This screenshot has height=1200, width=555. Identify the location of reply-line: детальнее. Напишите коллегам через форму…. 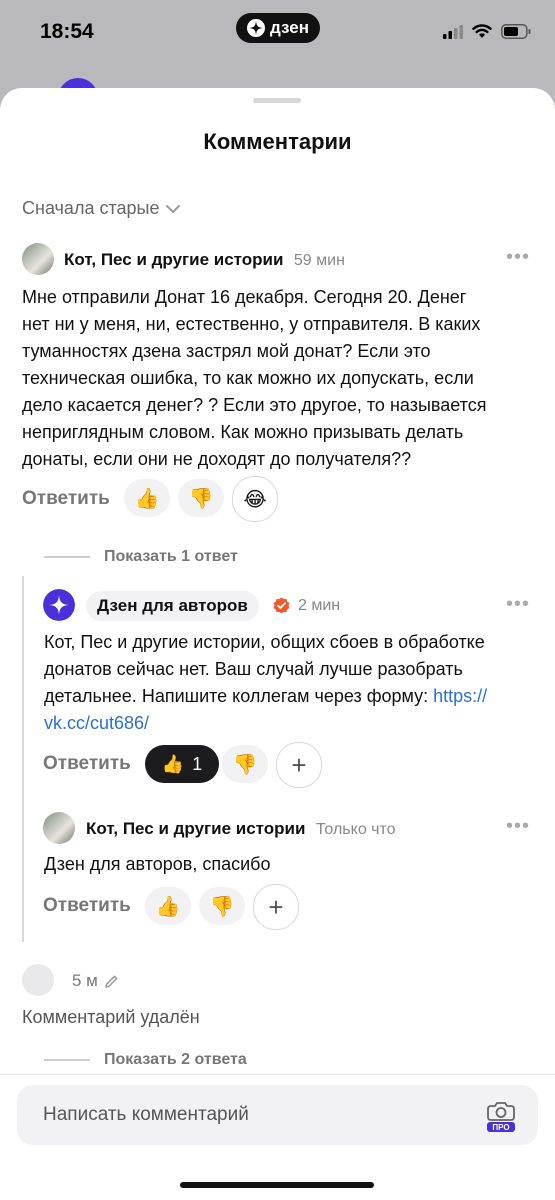
(239, 696).